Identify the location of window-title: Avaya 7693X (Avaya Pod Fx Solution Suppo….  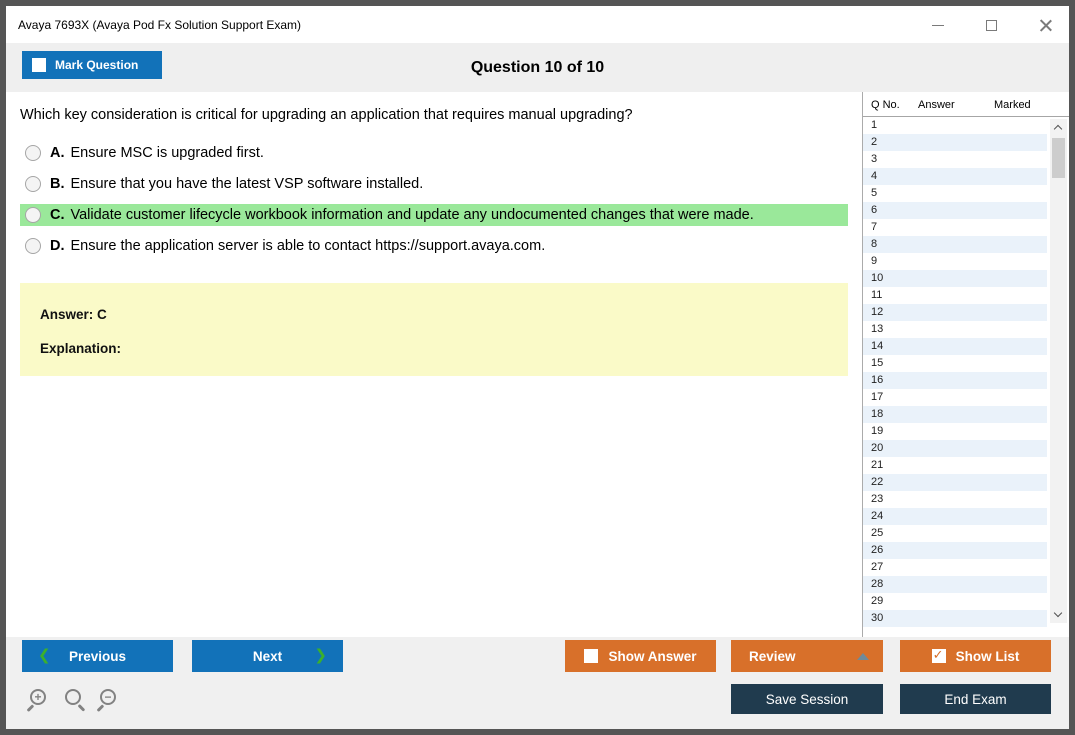
(160, 24).